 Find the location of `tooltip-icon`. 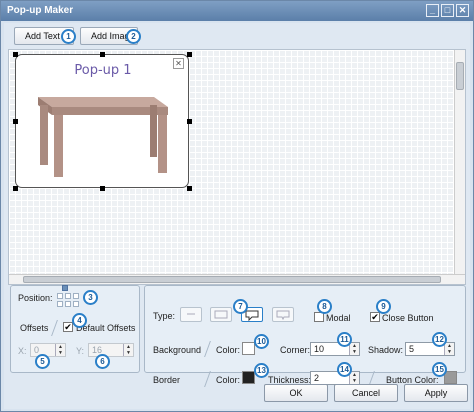

tooltip-icon is located at coordinates (283, 315).